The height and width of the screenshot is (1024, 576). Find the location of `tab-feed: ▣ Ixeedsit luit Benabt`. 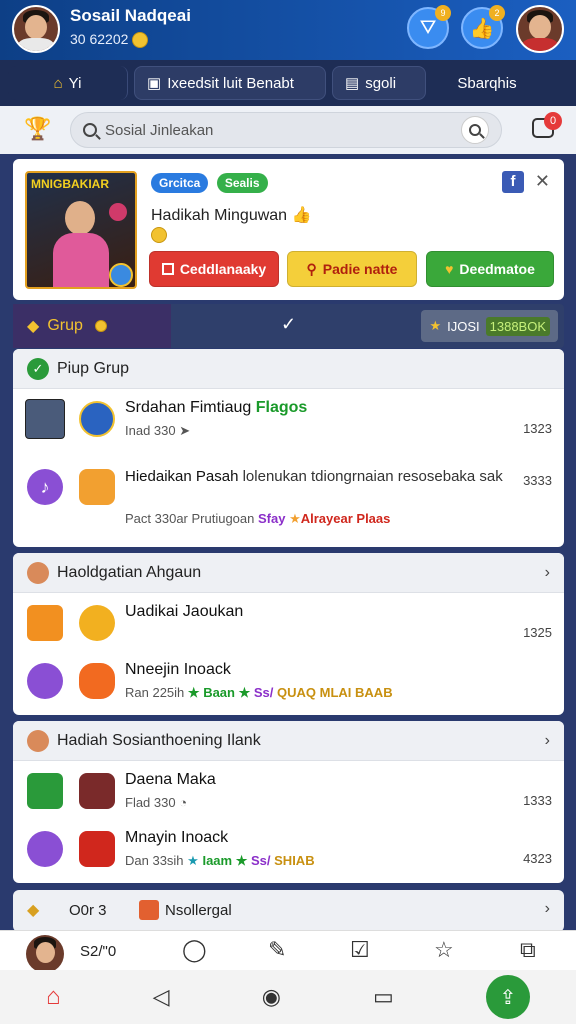

tab-feed: ▣ Ixeedsit luit Benabt is located at coordinates (230, 83).